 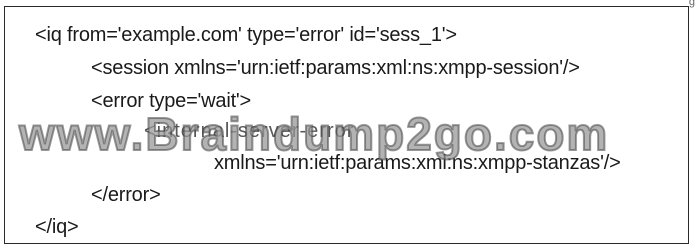 What do you see at coordinates (57, 227) in the screenshot?
I see `code-line-iq-close: </iq>` at bounding box center [57, 227].